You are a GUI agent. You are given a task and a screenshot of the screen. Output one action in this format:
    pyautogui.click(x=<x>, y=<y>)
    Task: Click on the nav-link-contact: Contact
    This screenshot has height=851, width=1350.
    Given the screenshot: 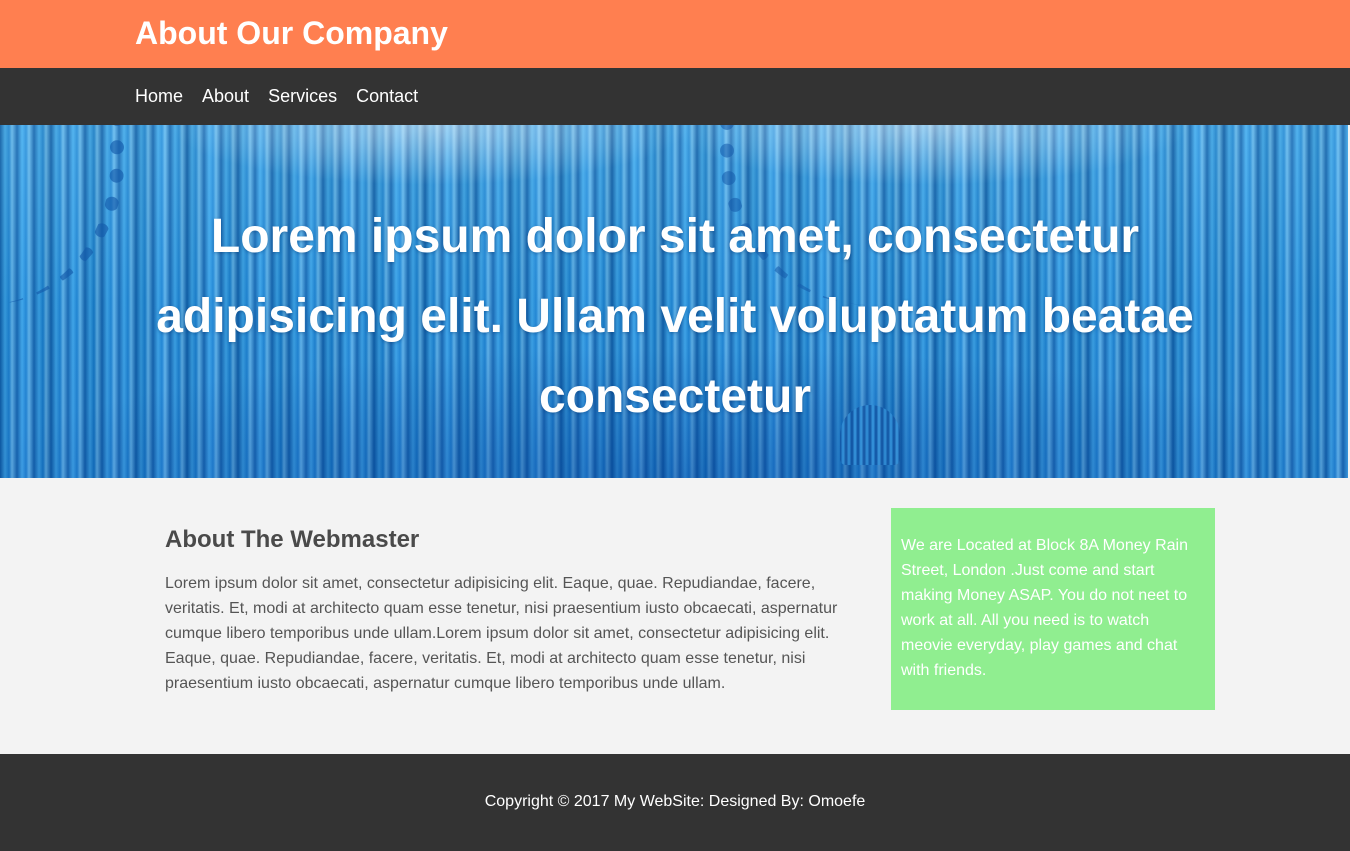 What is the action you would take?
    pyautogui.click(x=387, y=96)
    